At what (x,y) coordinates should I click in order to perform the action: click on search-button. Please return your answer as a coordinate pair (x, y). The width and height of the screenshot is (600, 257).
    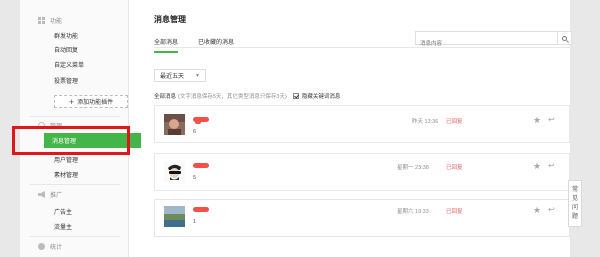
    Looking at the image, I should click on (564, 38).